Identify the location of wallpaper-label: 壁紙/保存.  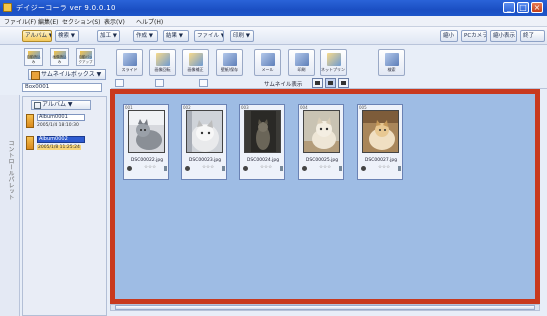
(229, 69).